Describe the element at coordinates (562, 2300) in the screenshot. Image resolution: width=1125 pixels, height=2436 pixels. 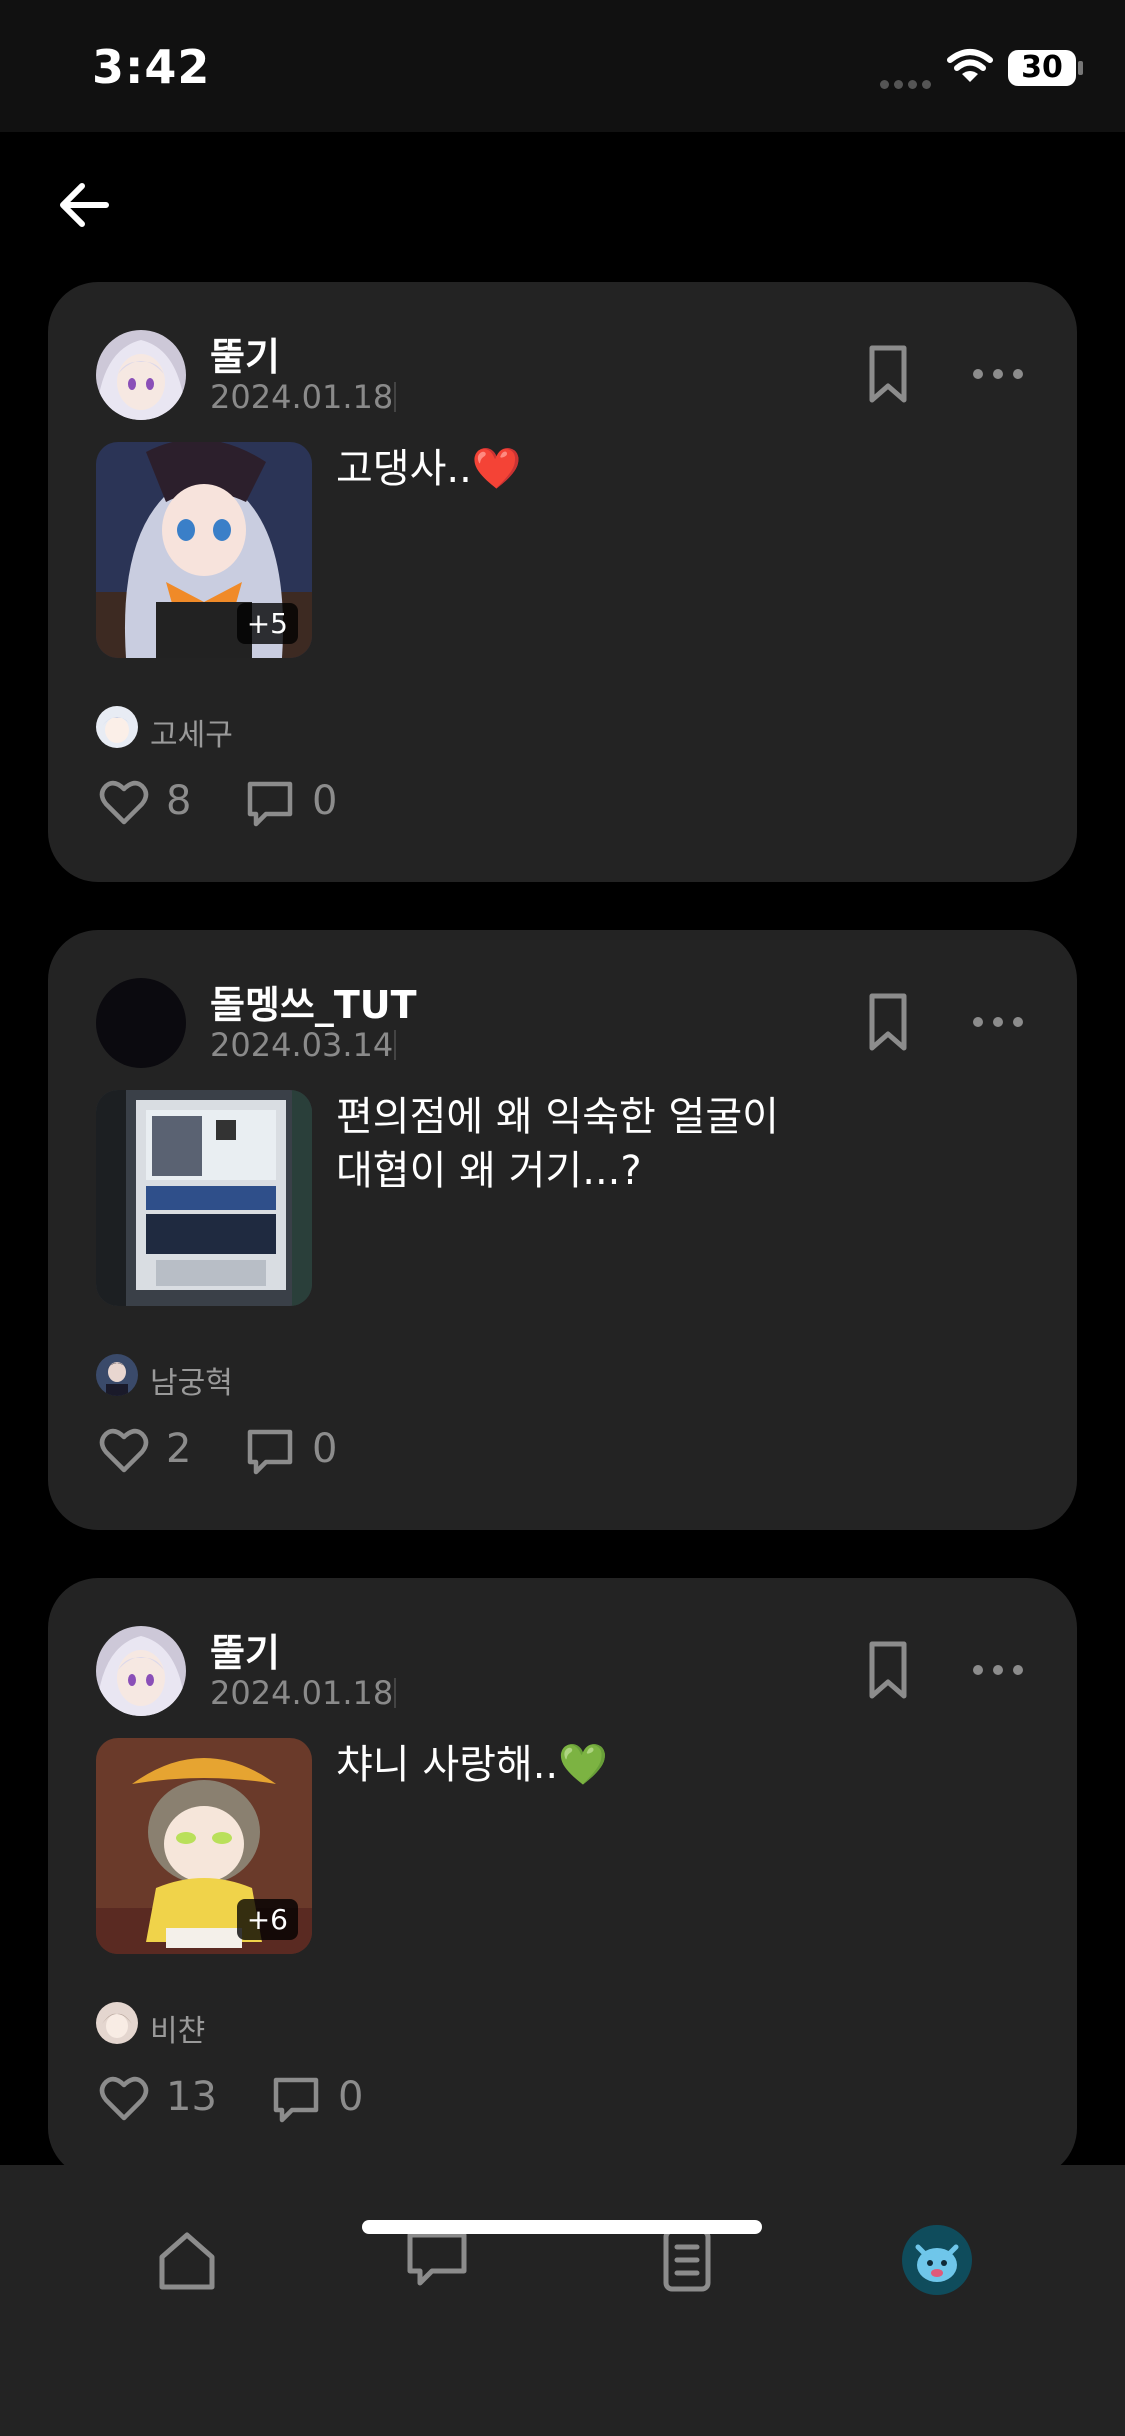
I see `bottom-tab-bar` at that location.